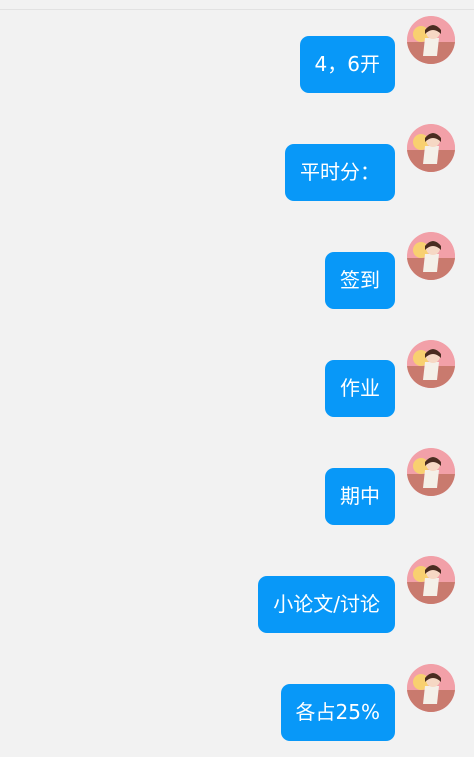 The image size is (474, 757). What do you see at coordinates (237, 159) in the screenshot?
I see `message-row: 平时分：` at bounding box center [237, 159].